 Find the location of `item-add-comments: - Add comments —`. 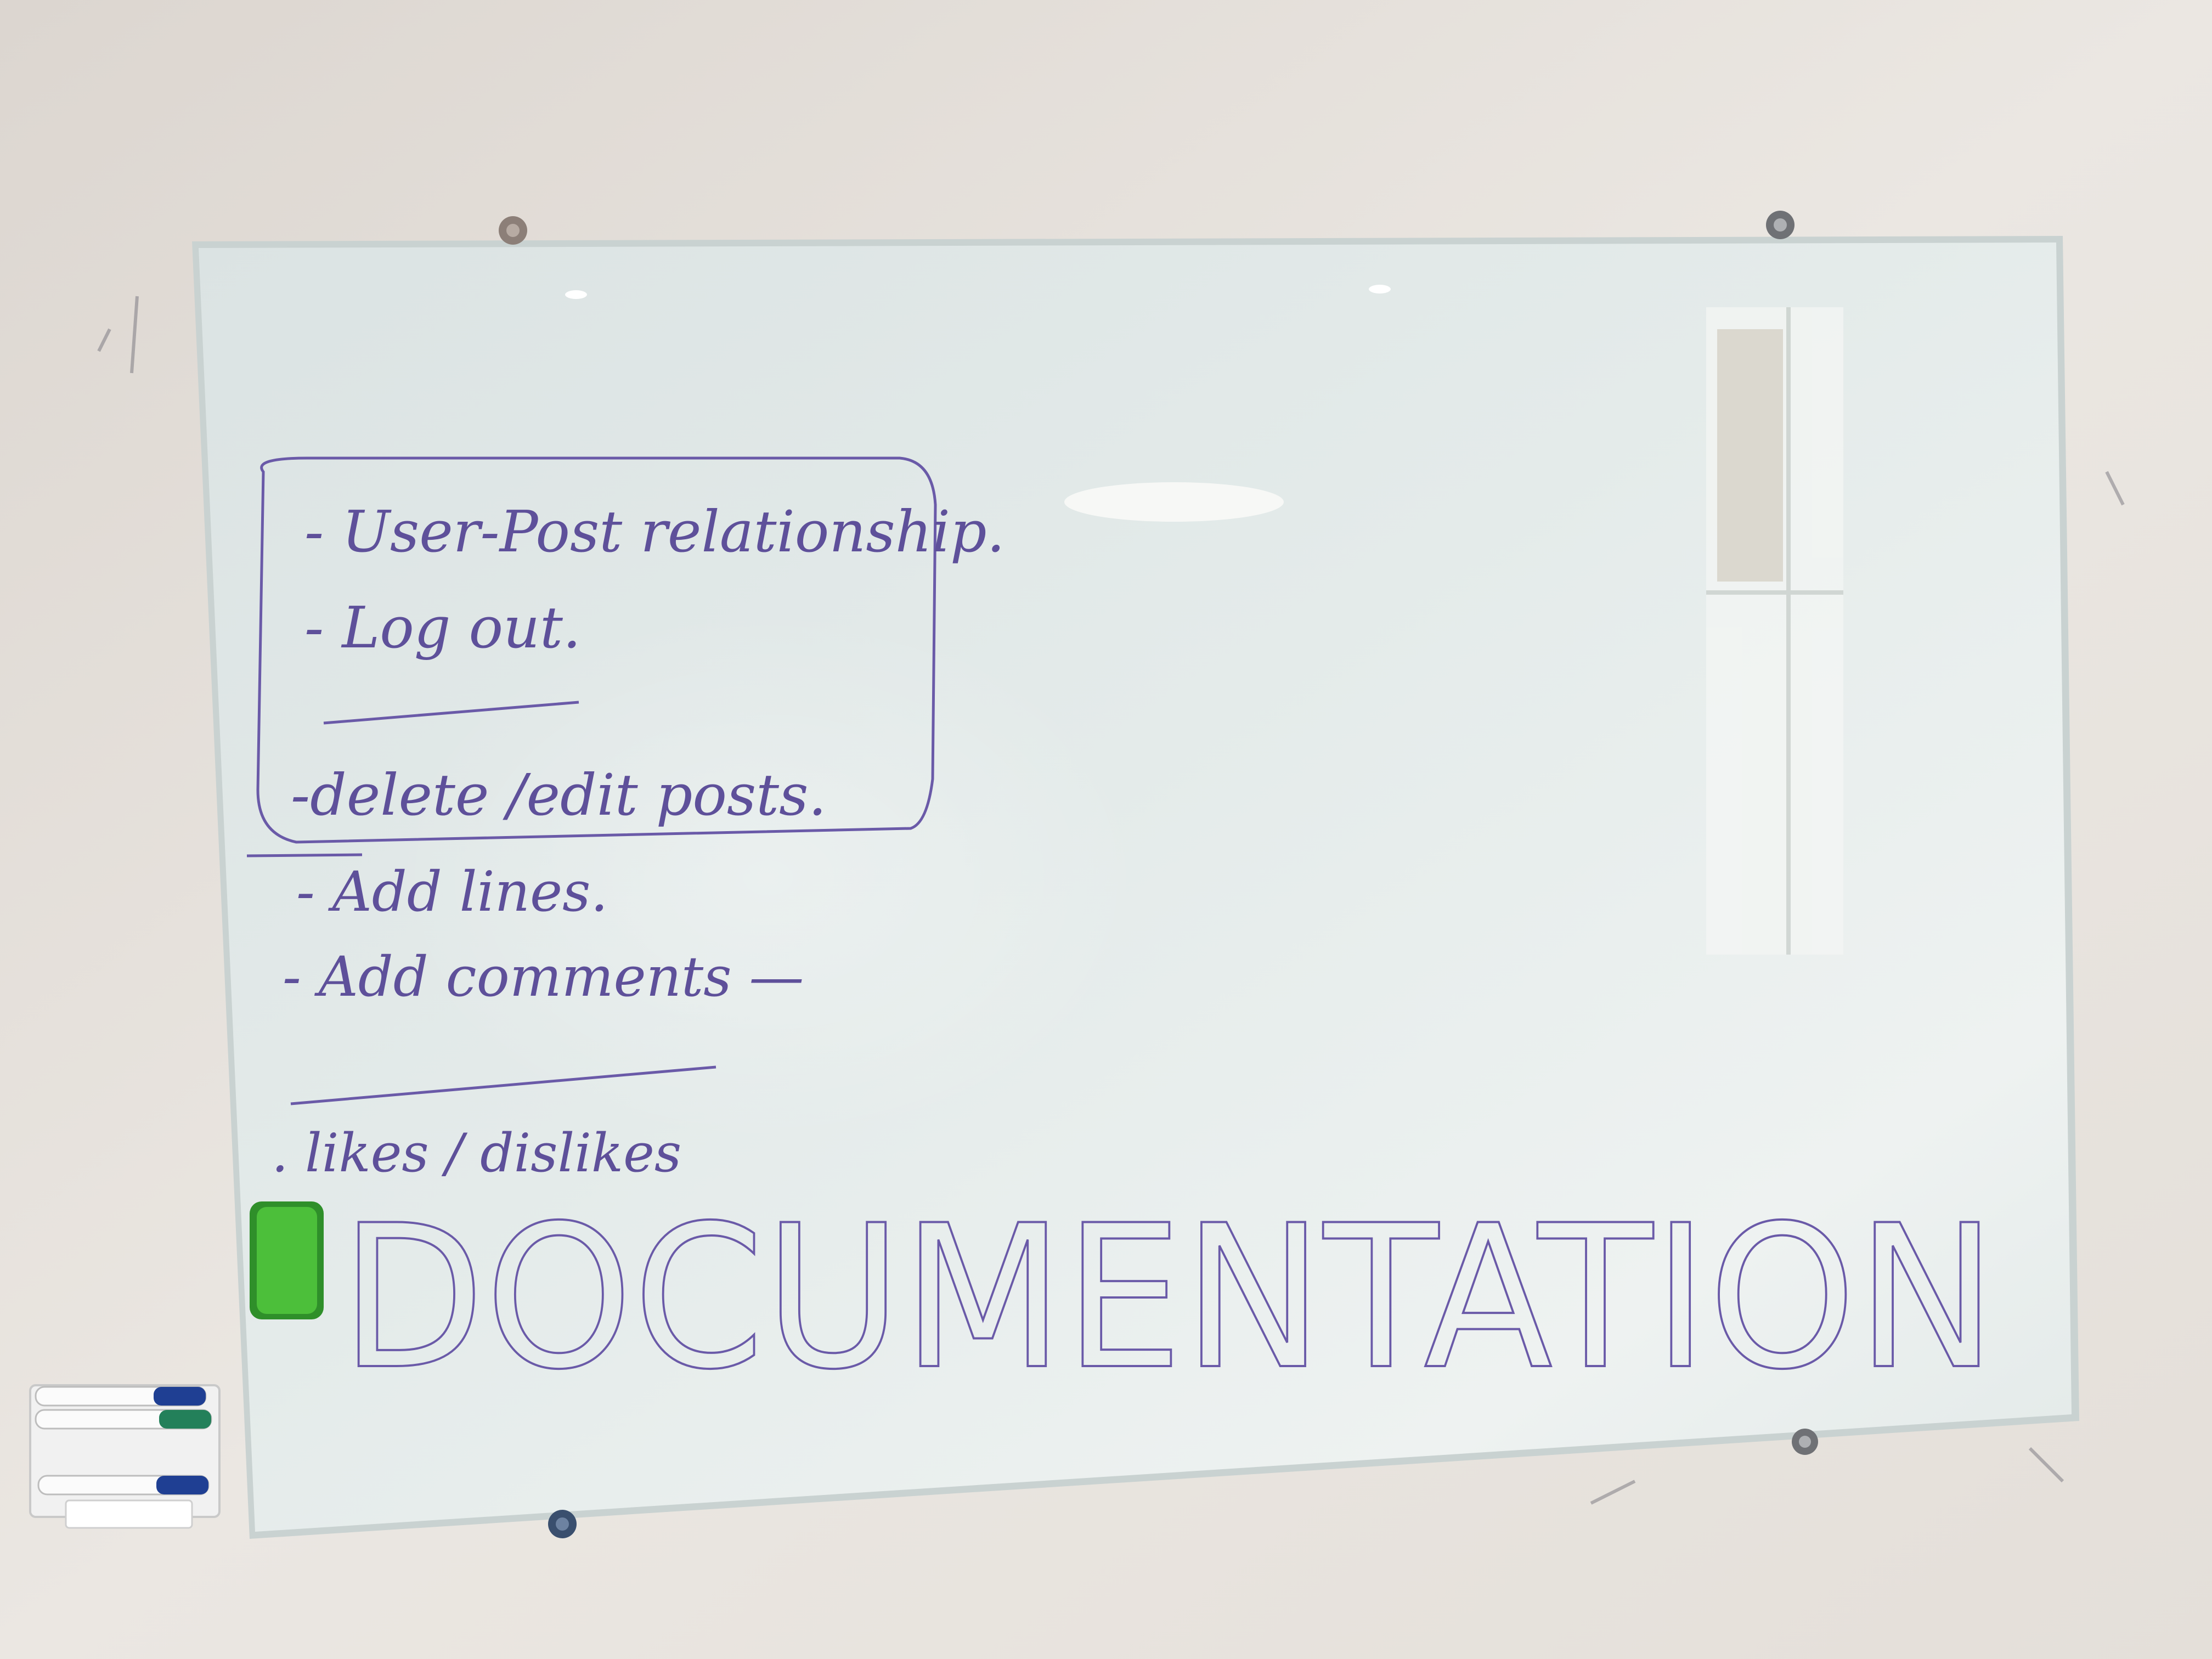

item-add-comments: - Add comments — is located at coordinates (543, 977).